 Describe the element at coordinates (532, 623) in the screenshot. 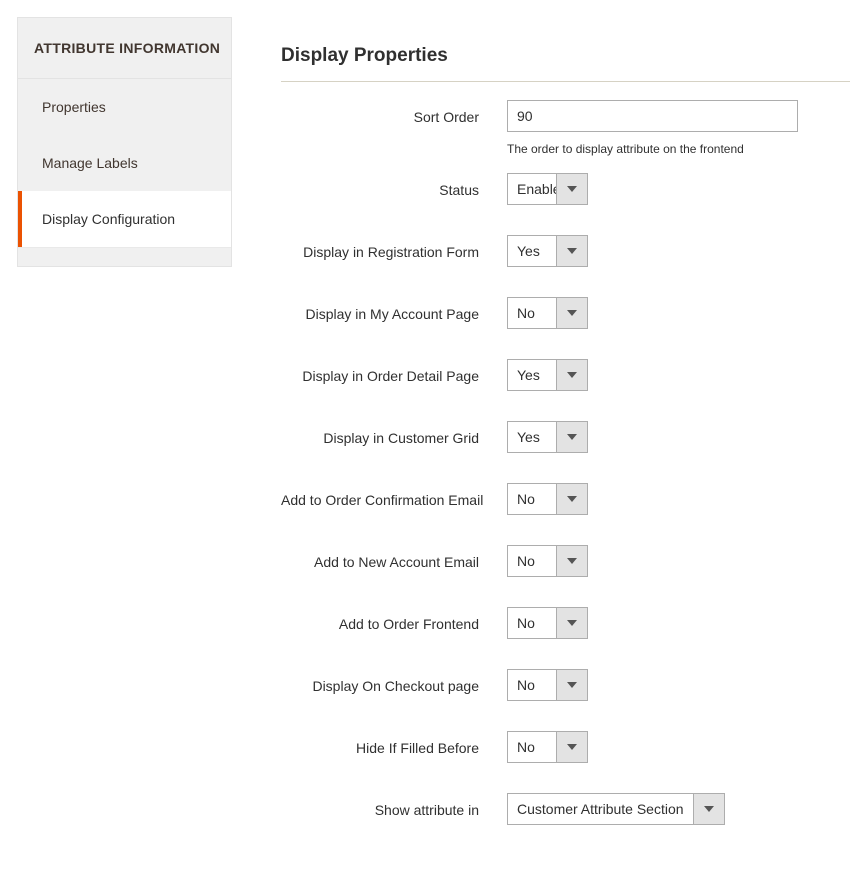

I see `add-to-order-frontend-select-value: No` at that location.